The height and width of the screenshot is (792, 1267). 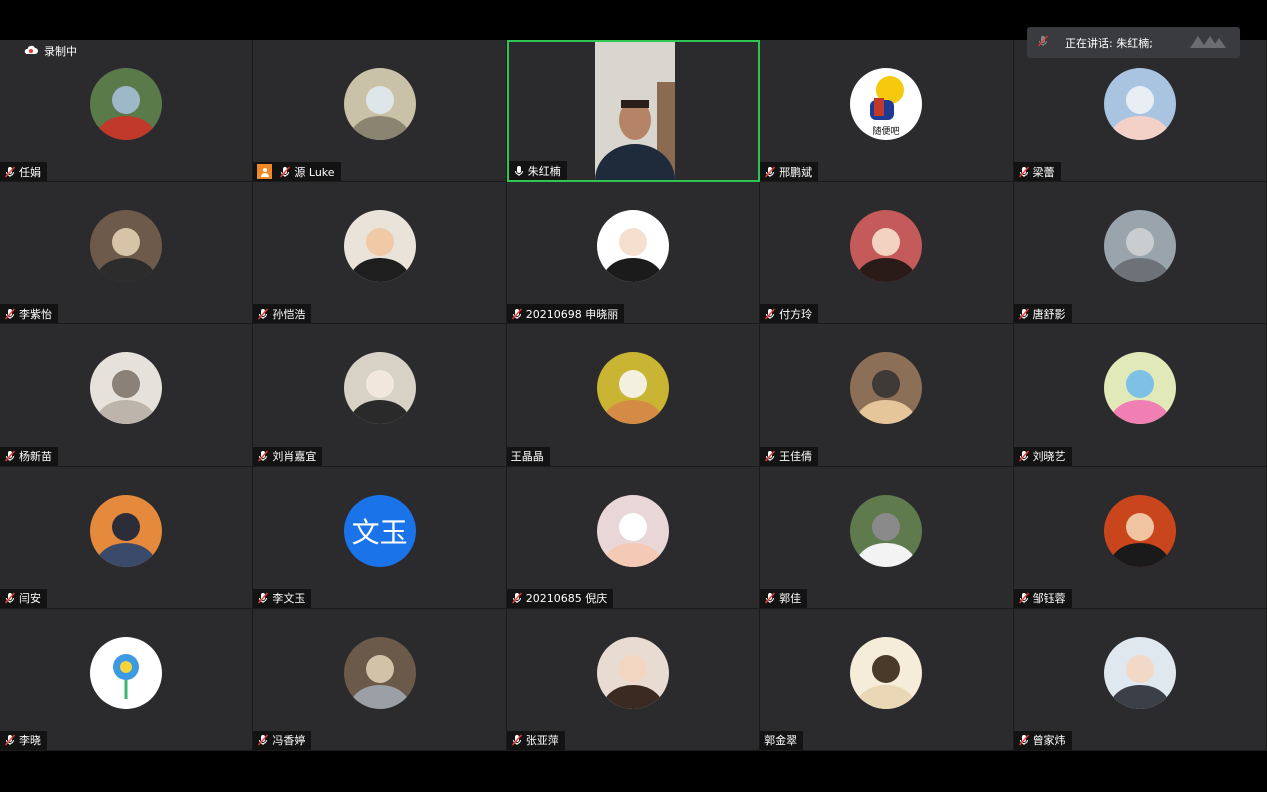 I want to click on participant-name: 张亚萍, so click(x=542, y=741).